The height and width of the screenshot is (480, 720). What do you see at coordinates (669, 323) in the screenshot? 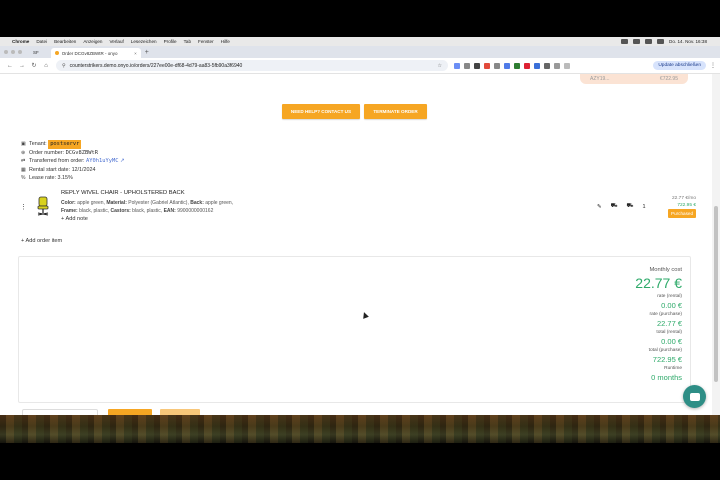
I see `rate-purchase-value: 22.77 €` at bounding box center [669, 323].